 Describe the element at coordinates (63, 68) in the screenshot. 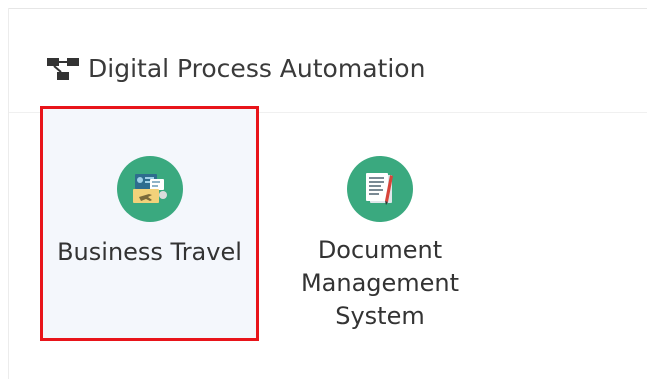

I see `workflow-icon` at that location.